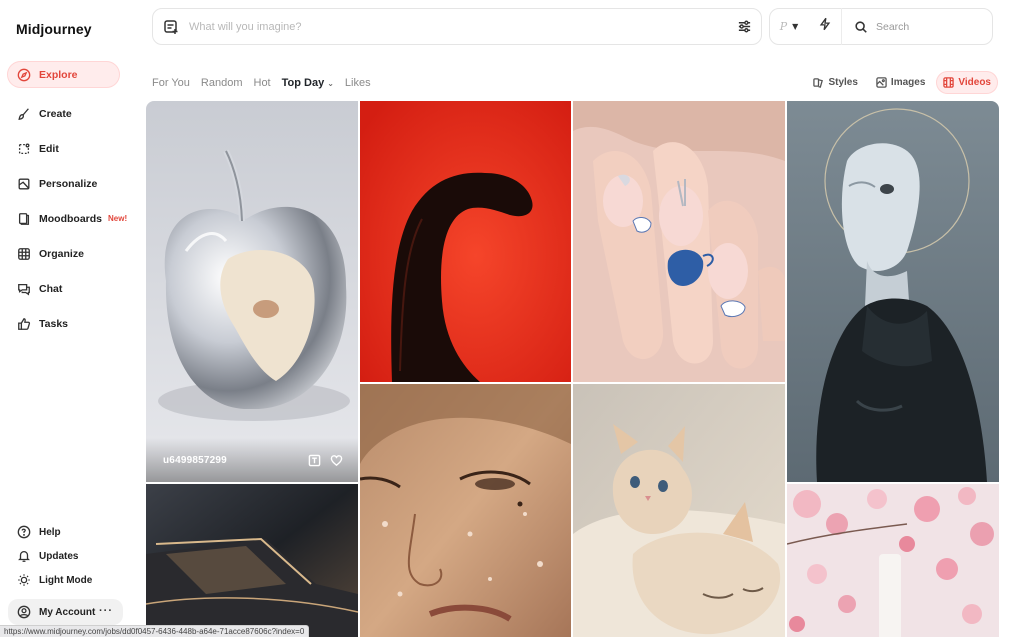  I want to click on personalization-label: P, so click(783, 26).